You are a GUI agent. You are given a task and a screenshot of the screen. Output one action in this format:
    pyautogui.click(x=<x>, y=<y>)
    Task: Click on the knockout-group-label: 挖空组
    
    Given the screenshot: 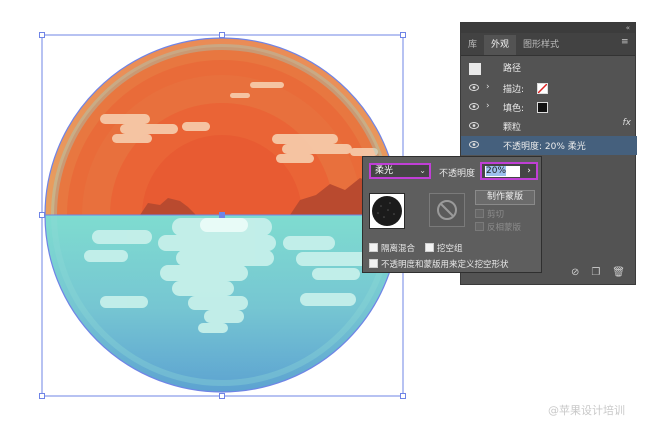 What is the action you would take?
    pyautogui.click(x=450, y=249)
    